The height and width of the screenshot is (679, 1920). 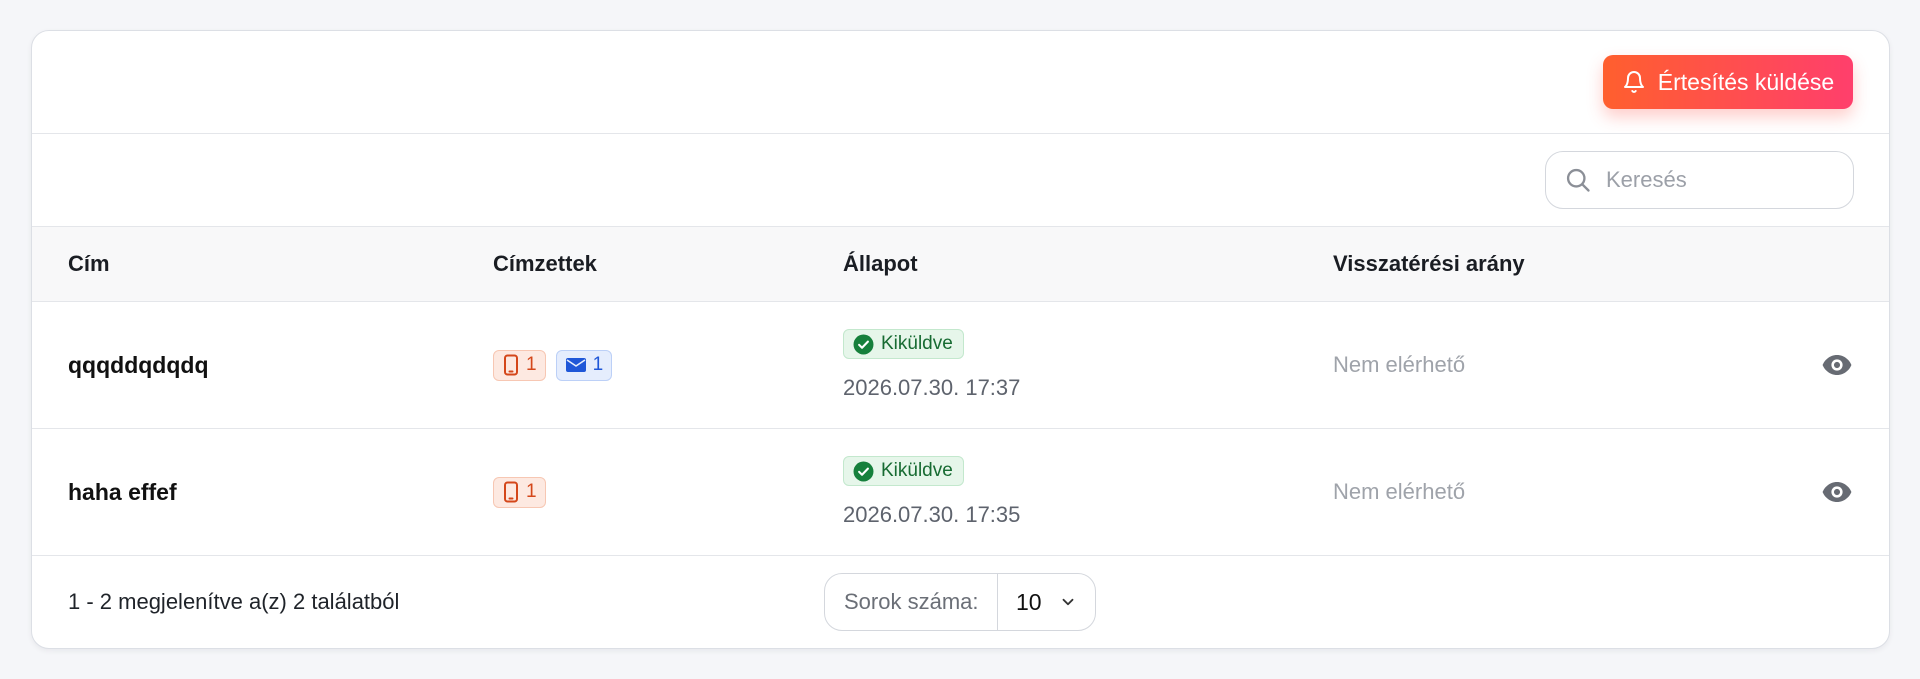 I want to click on column-header-status: Állapot, so click(x=880, y=264).